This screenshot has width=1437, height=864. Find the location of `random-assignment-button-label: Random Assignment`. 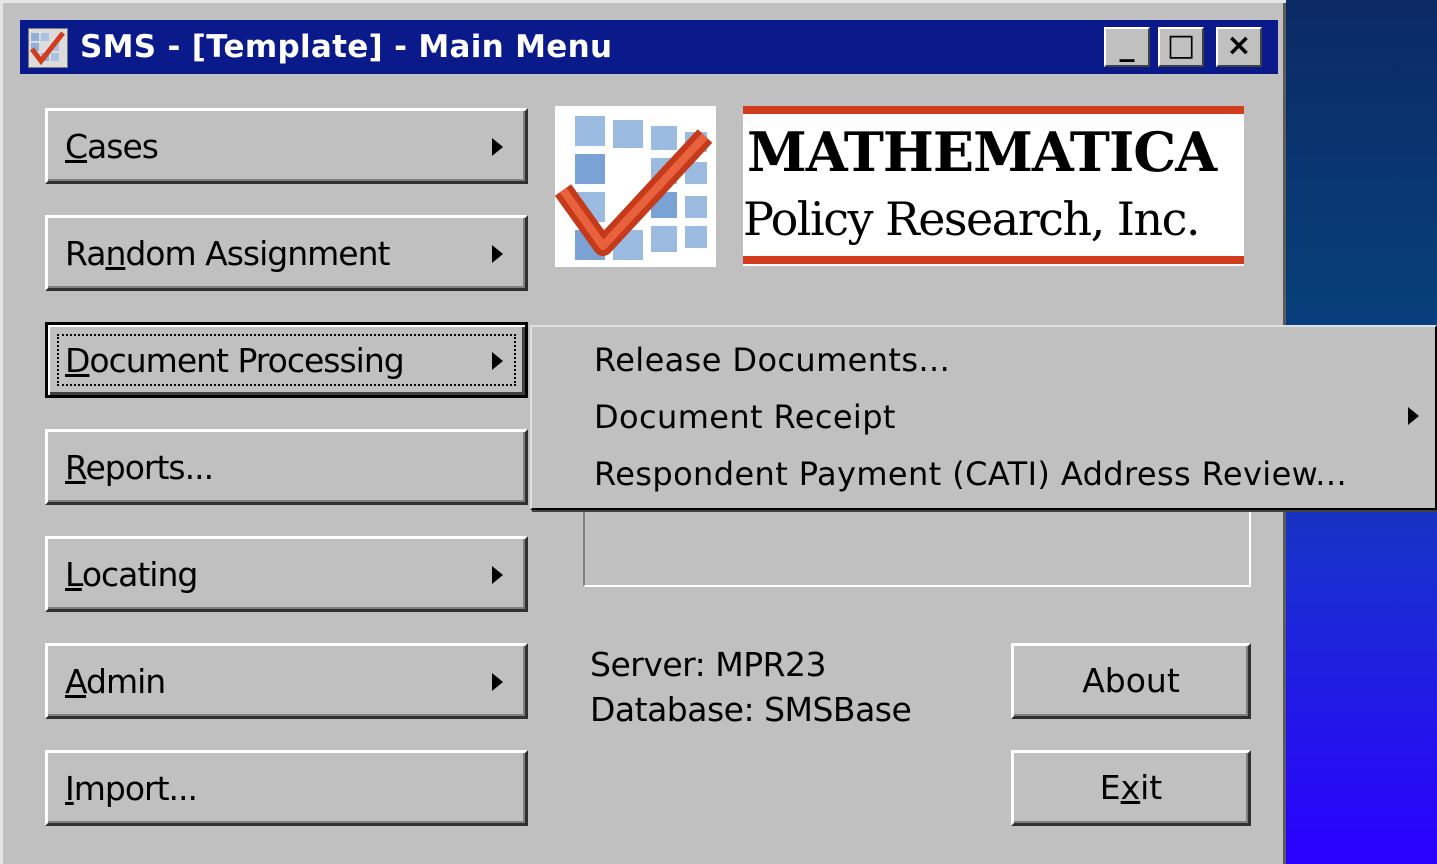

random-assignment-button-label: Random Assignment is located at coordinates (227, 253).